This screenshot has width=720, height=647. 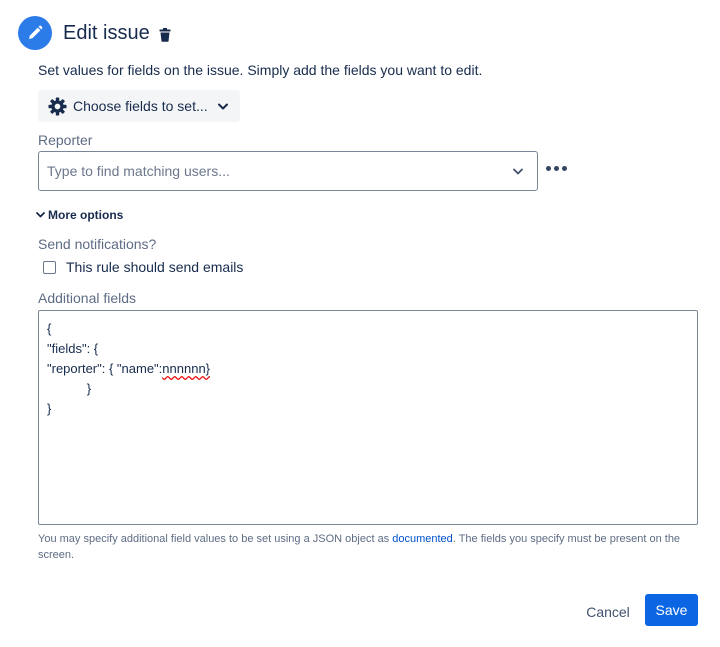 What do you see at coordinates (422, 539) in the screenshot?
I see `documented-link: documented` at bounding box center [422, 539].